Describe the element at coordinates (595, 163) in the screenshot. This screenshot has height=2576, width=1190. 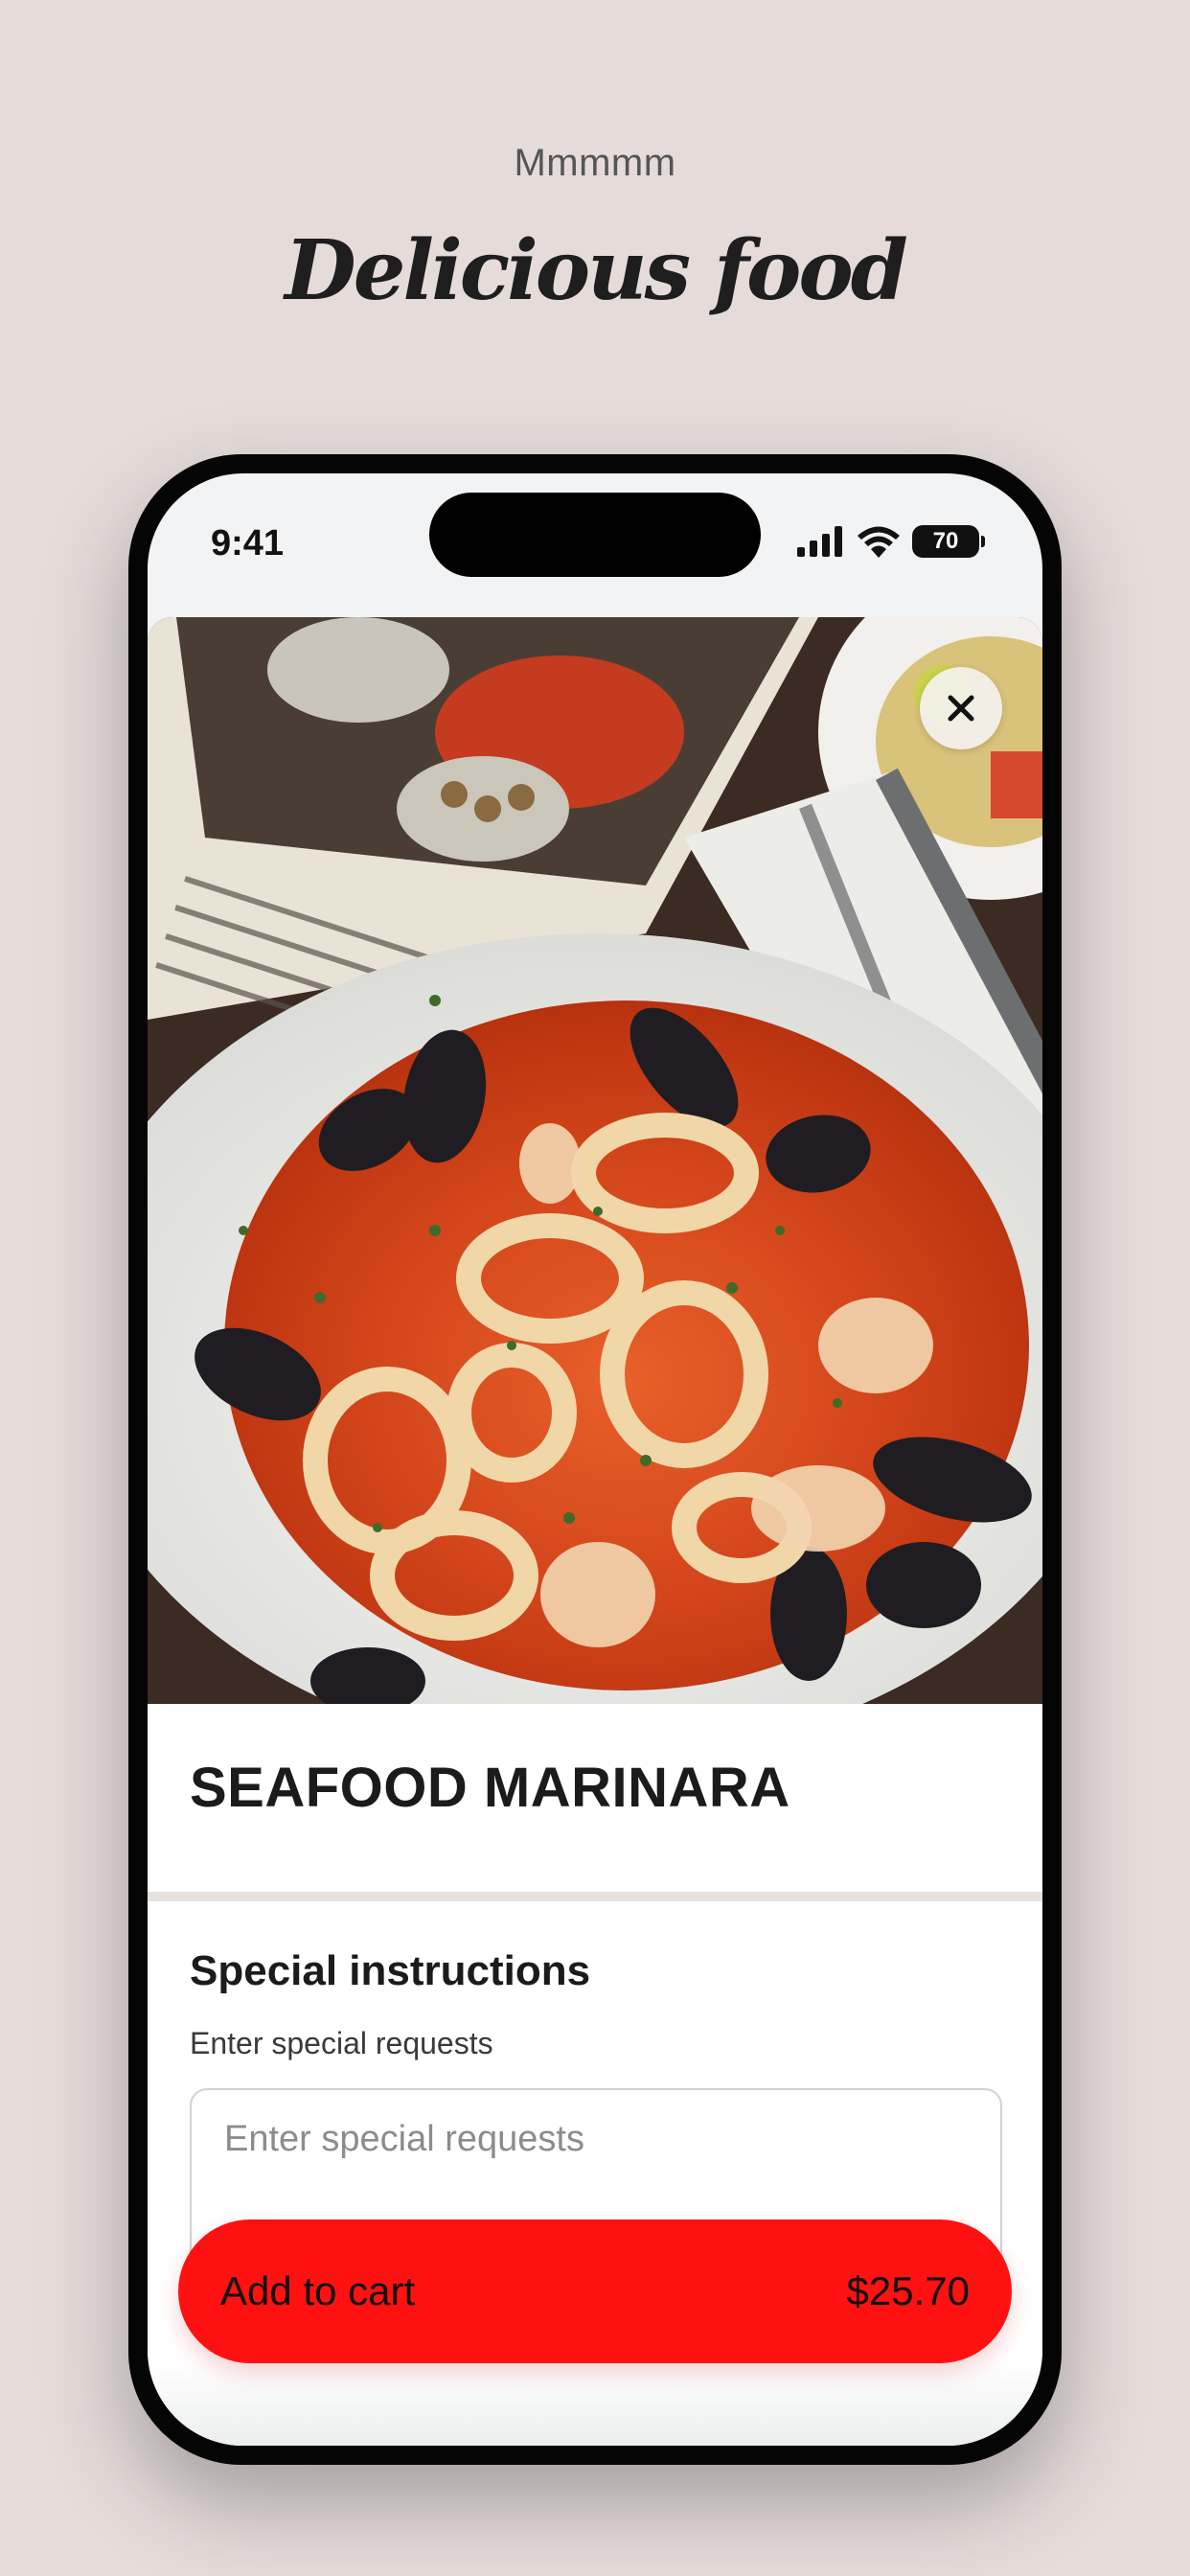
I see `eyebrow-text: Mmmmm` at that location.